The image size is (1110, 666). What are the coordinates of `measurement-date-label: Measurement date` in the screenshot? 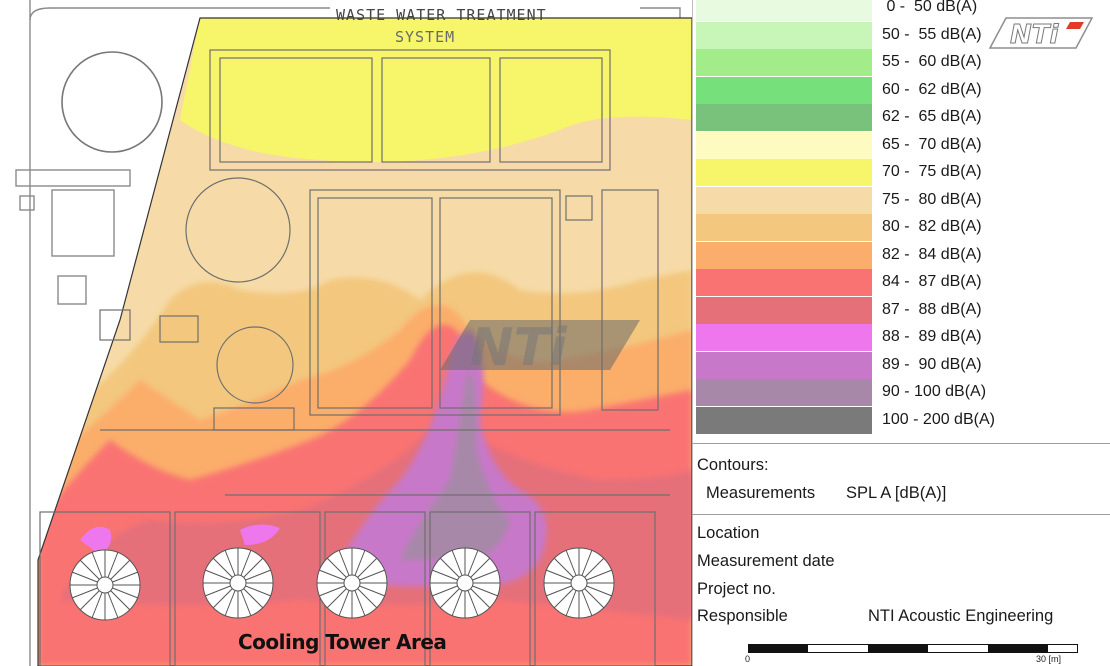 It's located at (766, 561).